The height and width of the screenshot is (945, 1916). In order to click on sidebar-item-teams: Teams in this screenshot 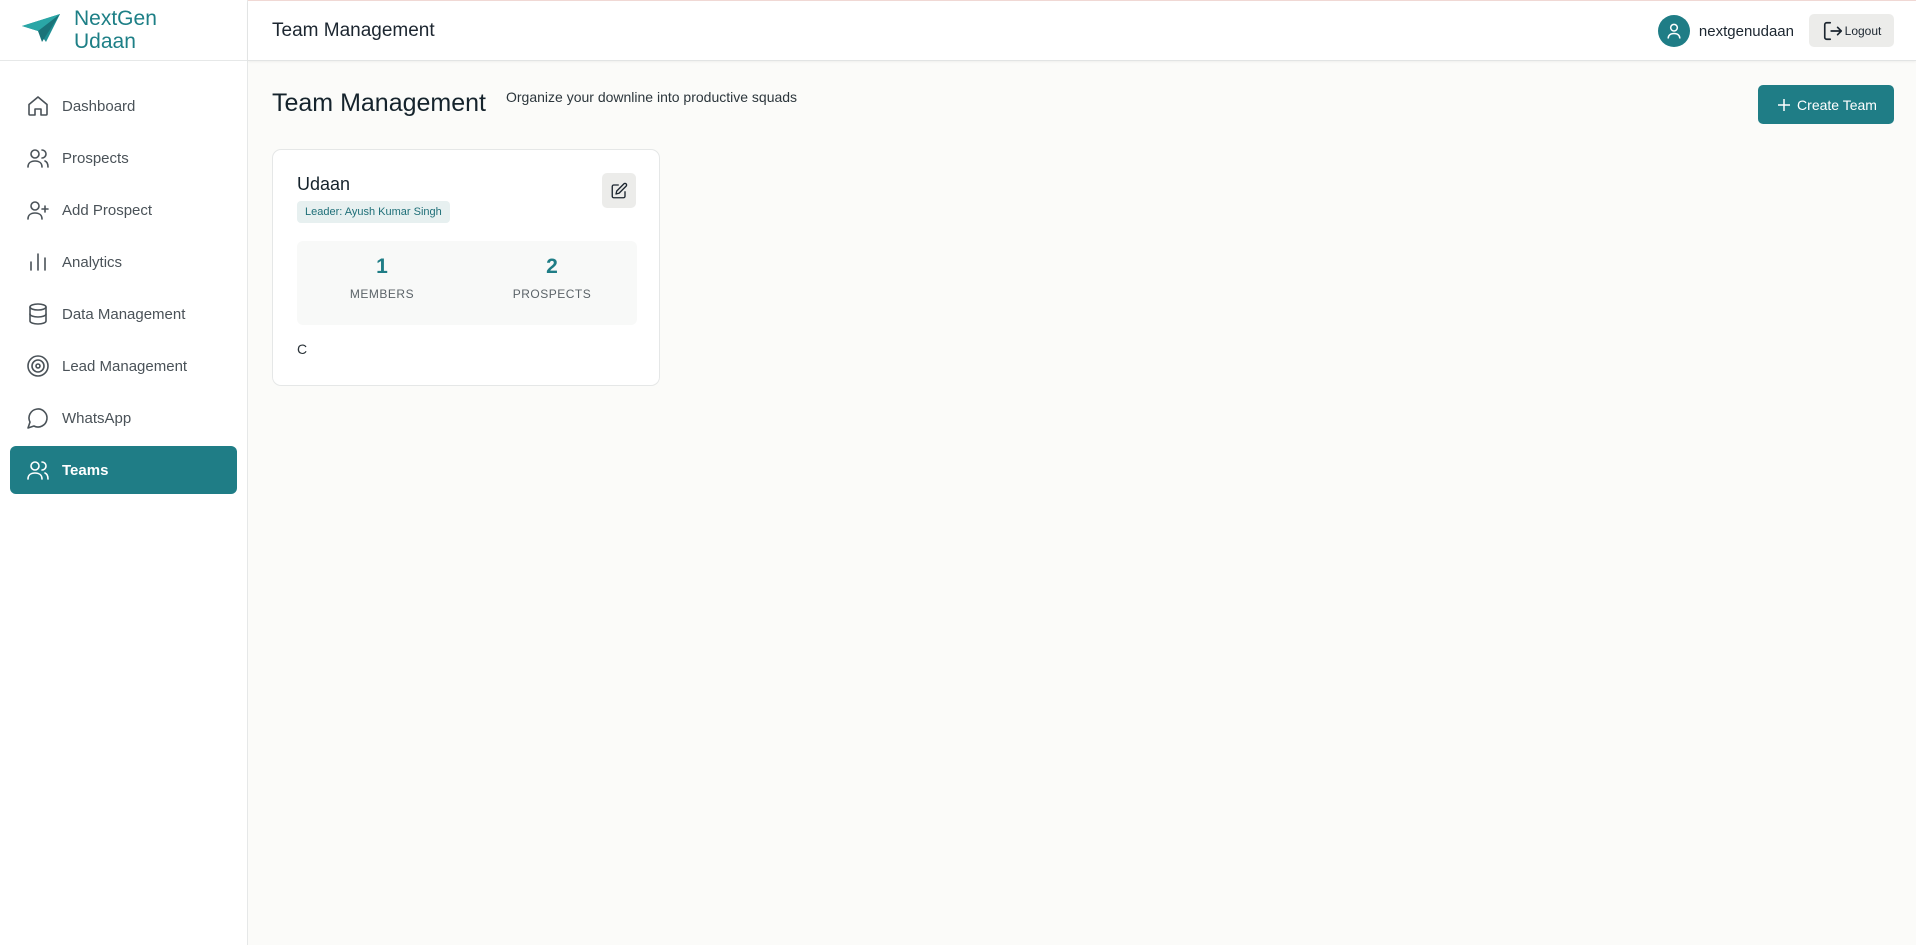, I will do `click(123, 470)`.